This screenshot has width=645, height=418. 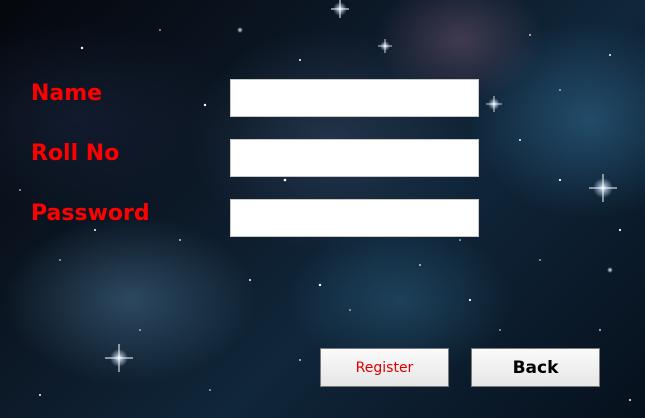 I want to click on rollno-label: Roll No, so click(x=75, y=153).